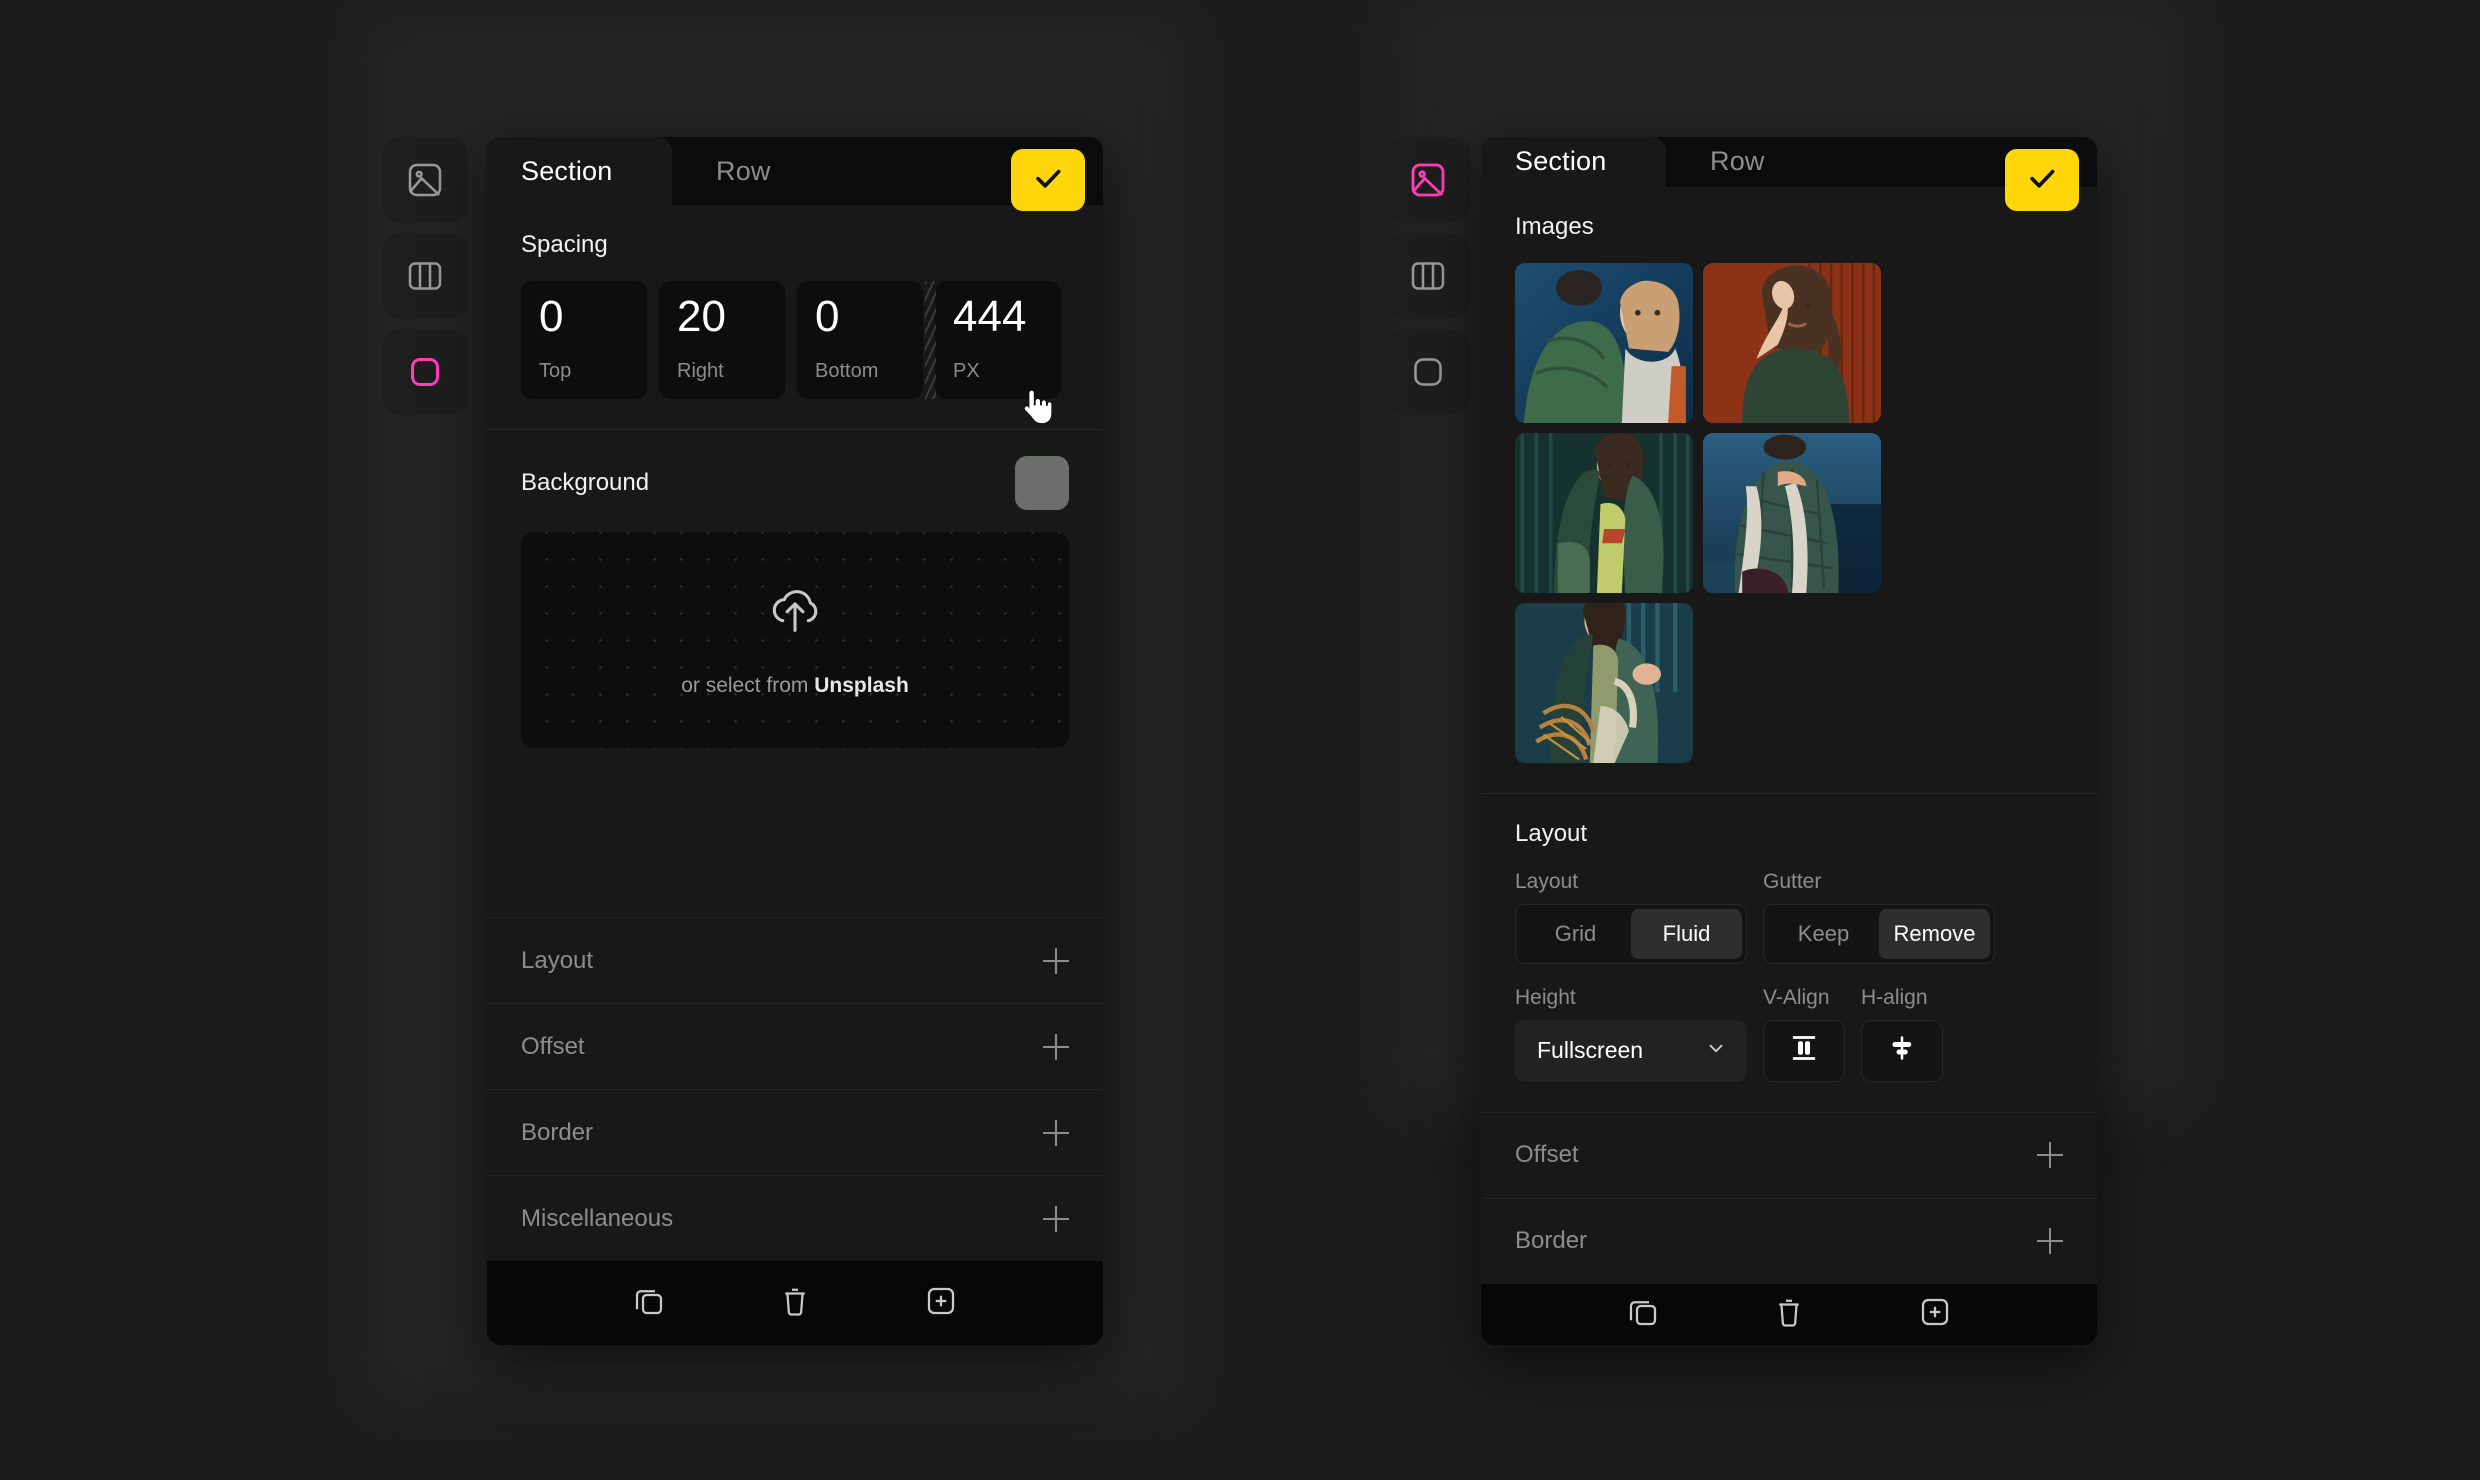 Image resolution: width=2480 pixels, height=1480 pixels. Describe the element at coordinates (585, 482) in the screenshot. I see `background-title: Background` at that location.